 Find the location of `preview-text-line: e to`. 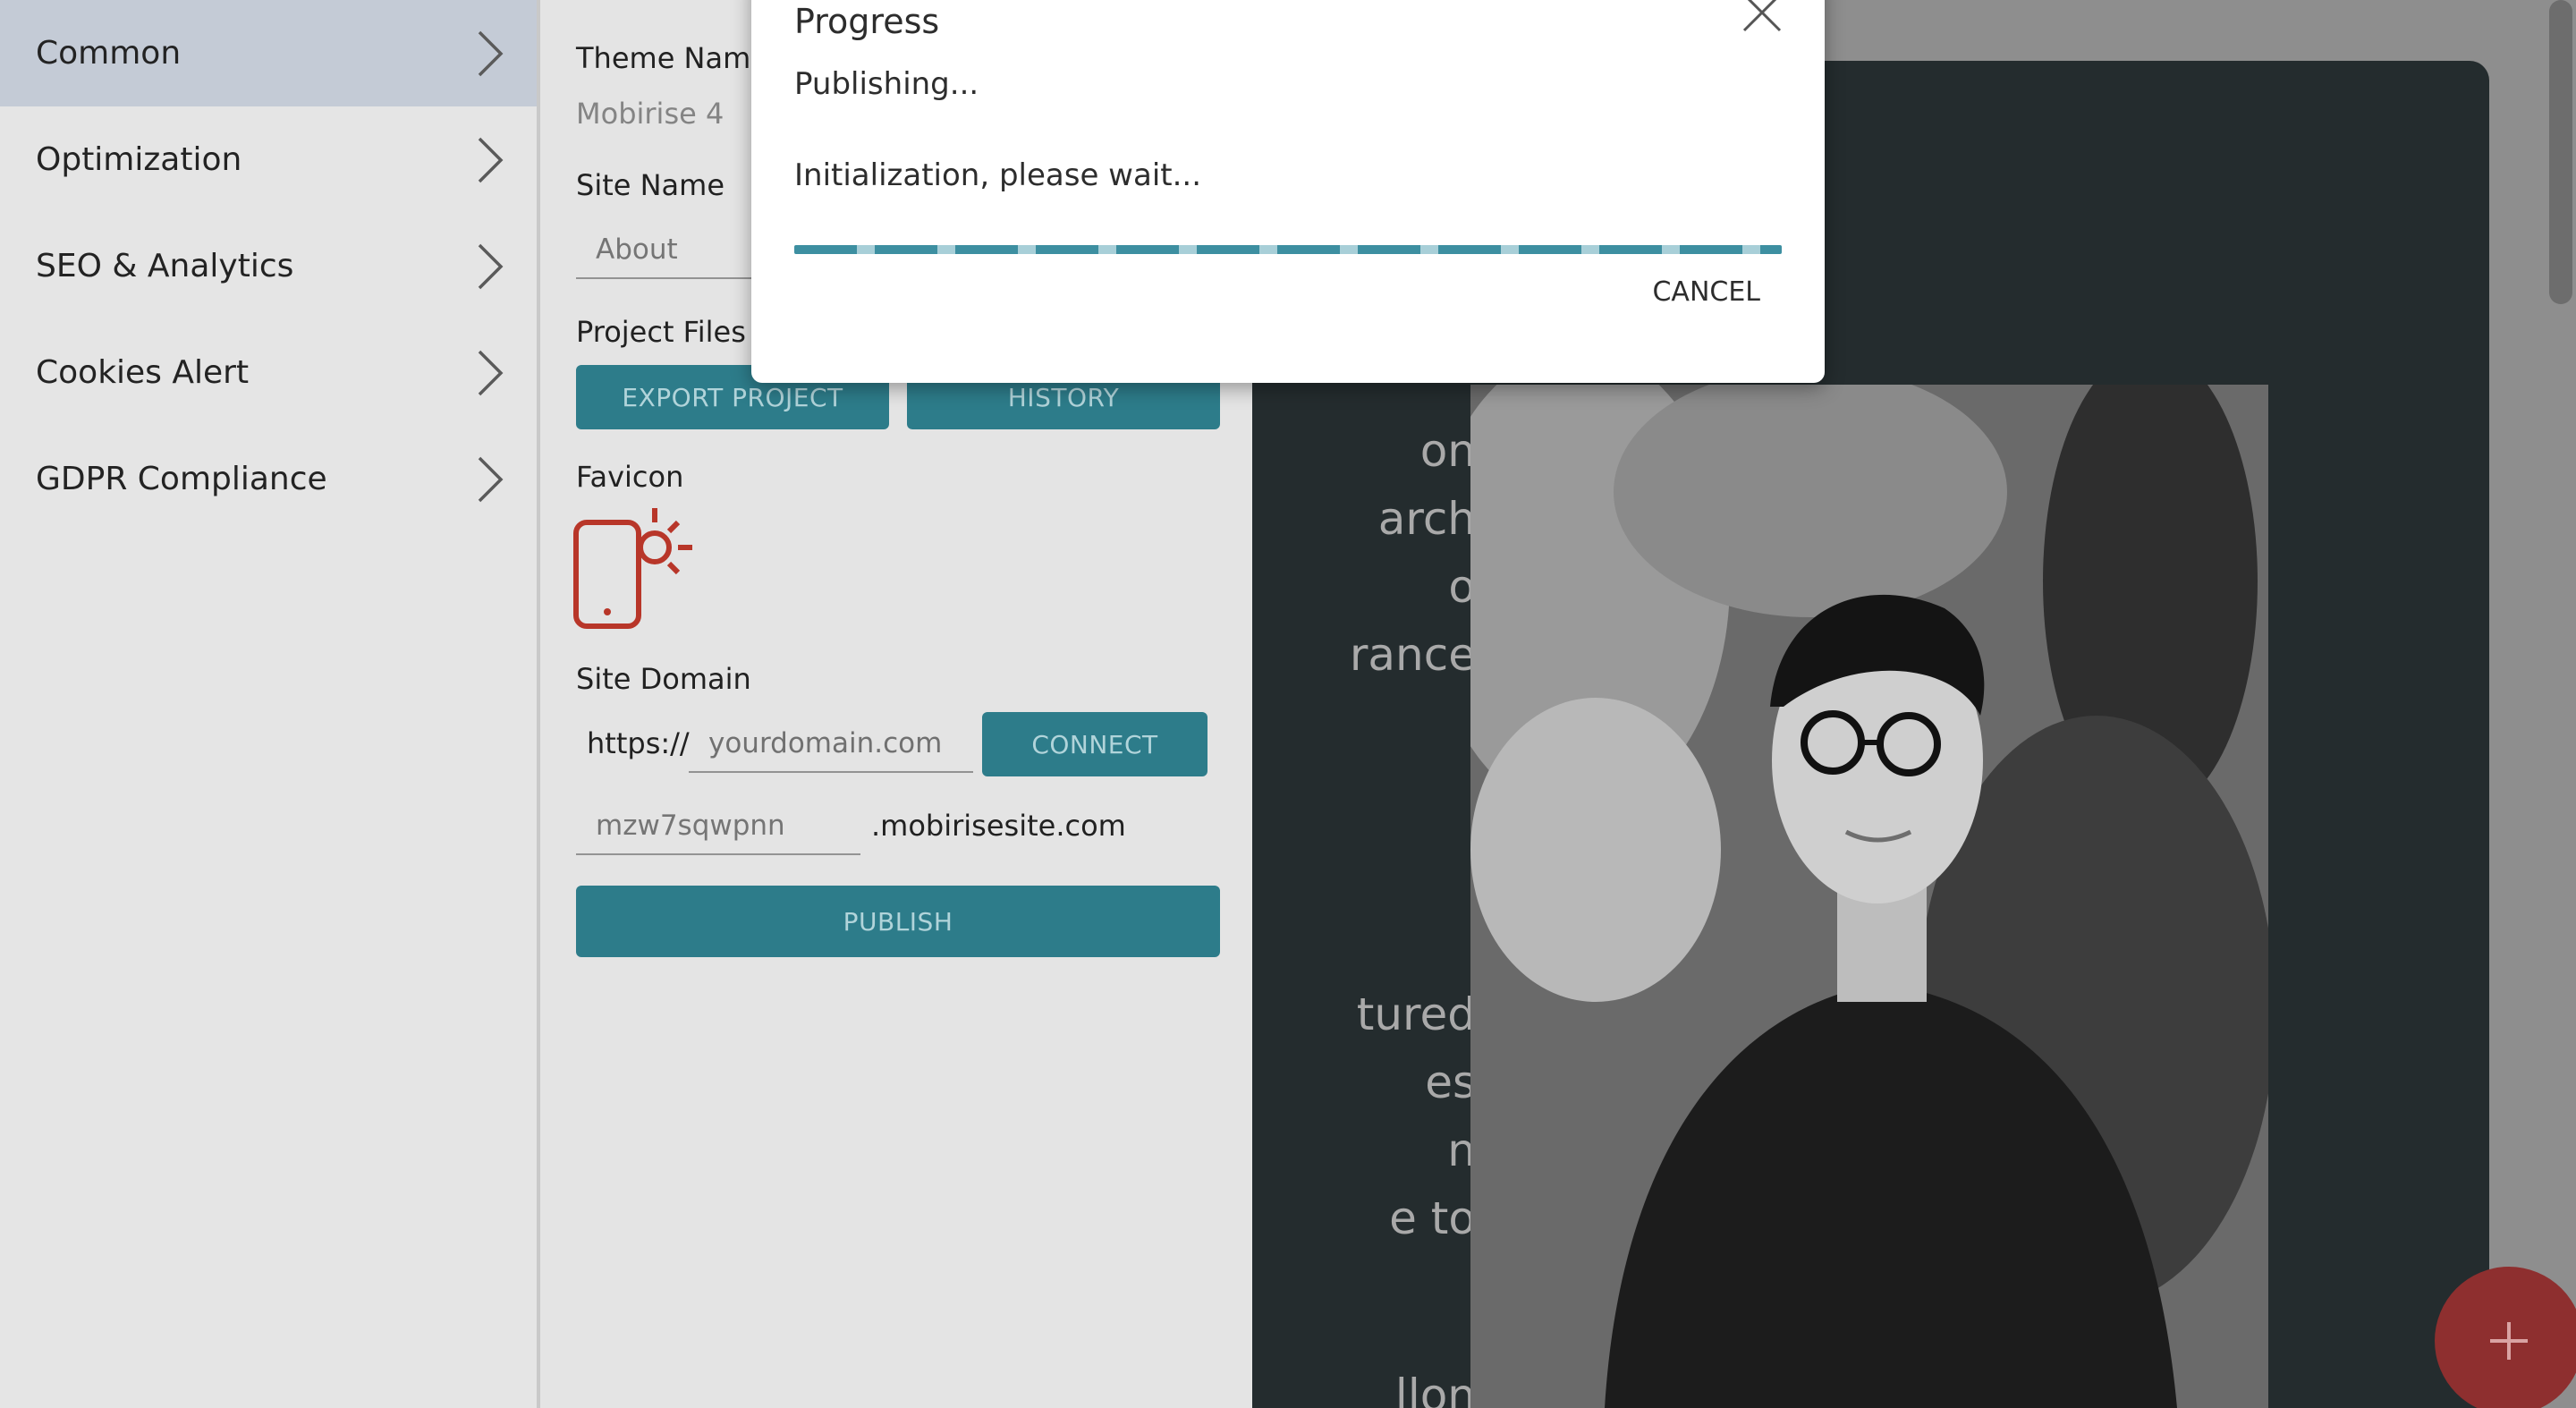

preview-text-line: e to is located at coordinates (1432, 1218).